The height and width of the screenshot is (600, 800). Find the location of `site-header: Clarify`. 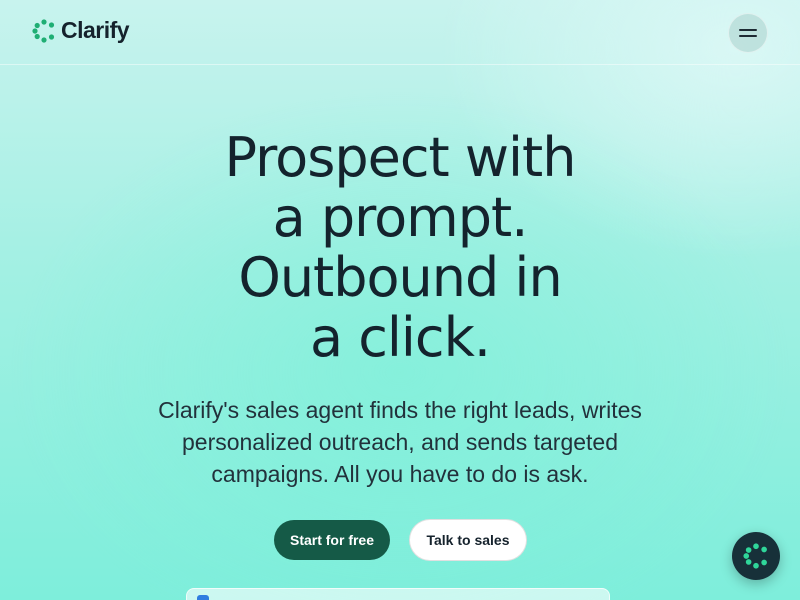

site-header: Clarify is located at coordinates (400, 32).